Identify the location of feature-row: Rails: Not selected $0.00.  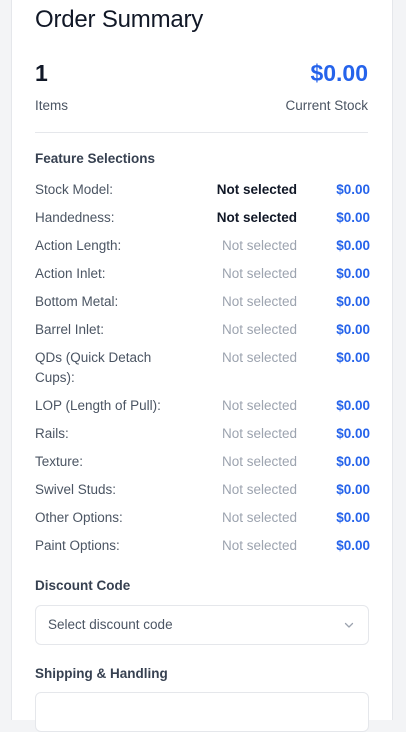
(202, 434).